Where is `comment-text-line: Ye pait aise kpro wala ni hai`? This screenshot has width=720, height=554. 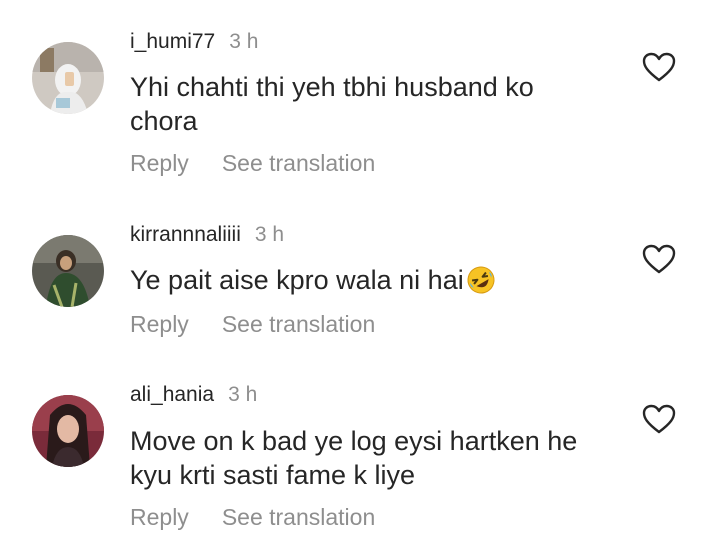
comment-text-line: Ye pait aise kpro wala ni hai is located at coordinates (365, 283).